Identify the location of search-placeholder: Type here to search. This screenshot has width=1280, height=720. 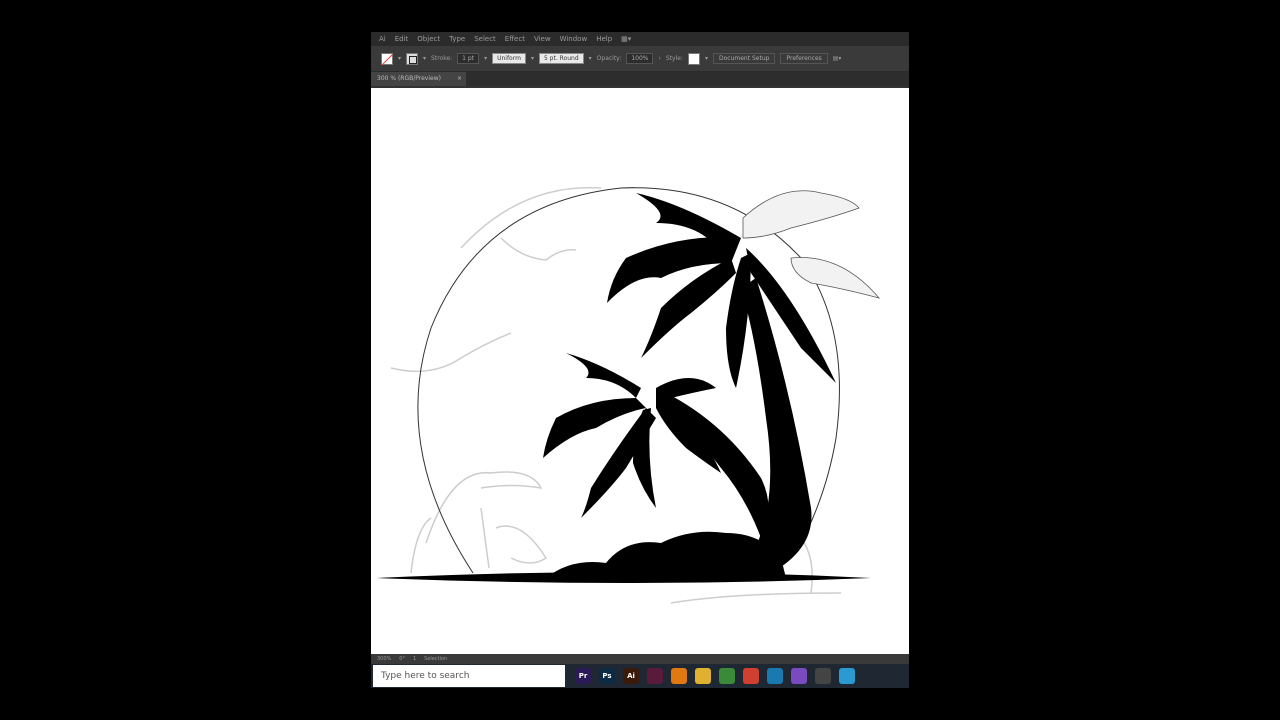
(425, 676).